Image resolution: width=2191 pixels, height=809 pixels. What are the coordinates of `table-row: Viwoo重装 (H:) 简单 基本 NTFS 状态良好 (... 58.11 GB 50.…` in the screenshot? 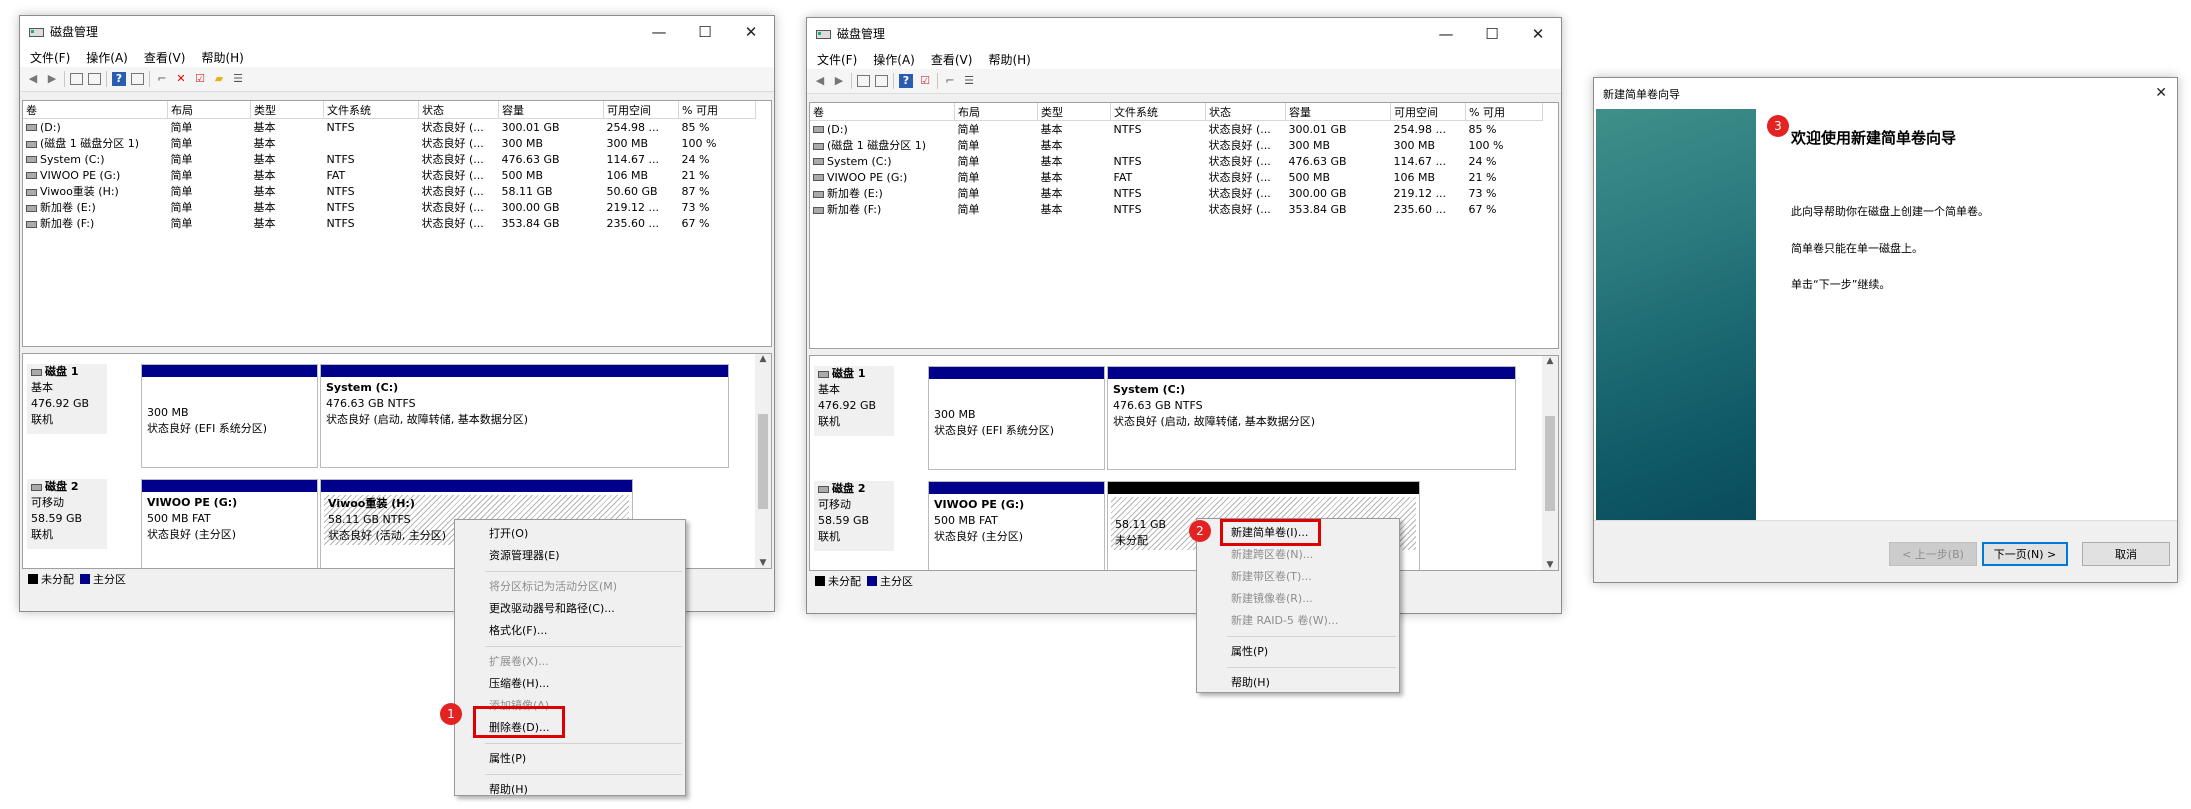 It's located at (389, 191).